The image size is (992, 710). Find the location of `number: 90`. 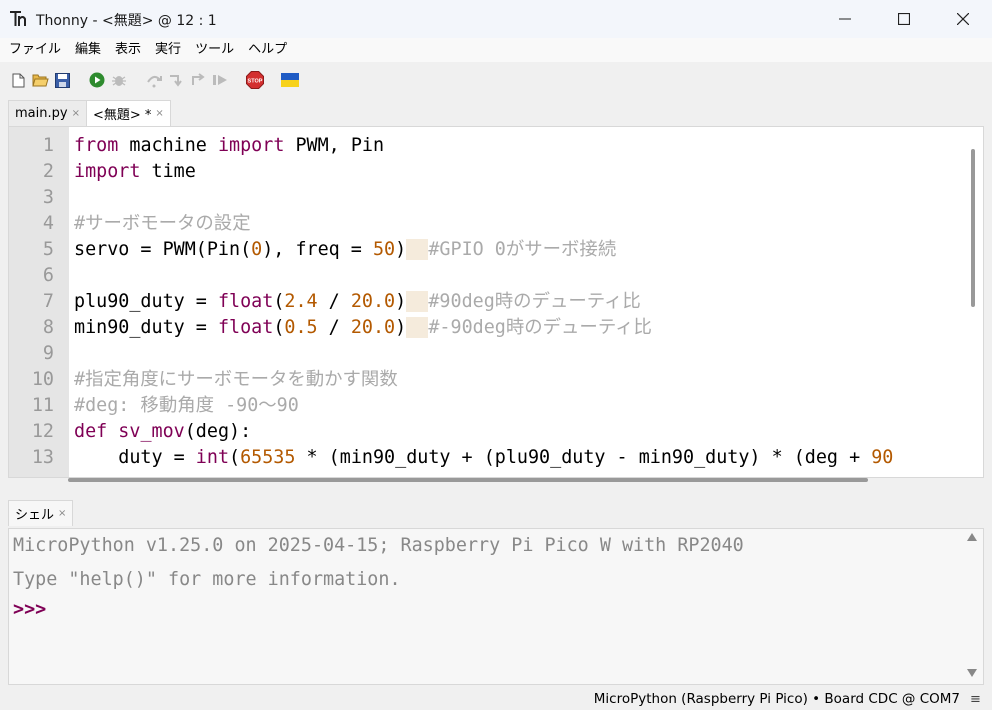

number: 90 is located at coordinates (882, 457).